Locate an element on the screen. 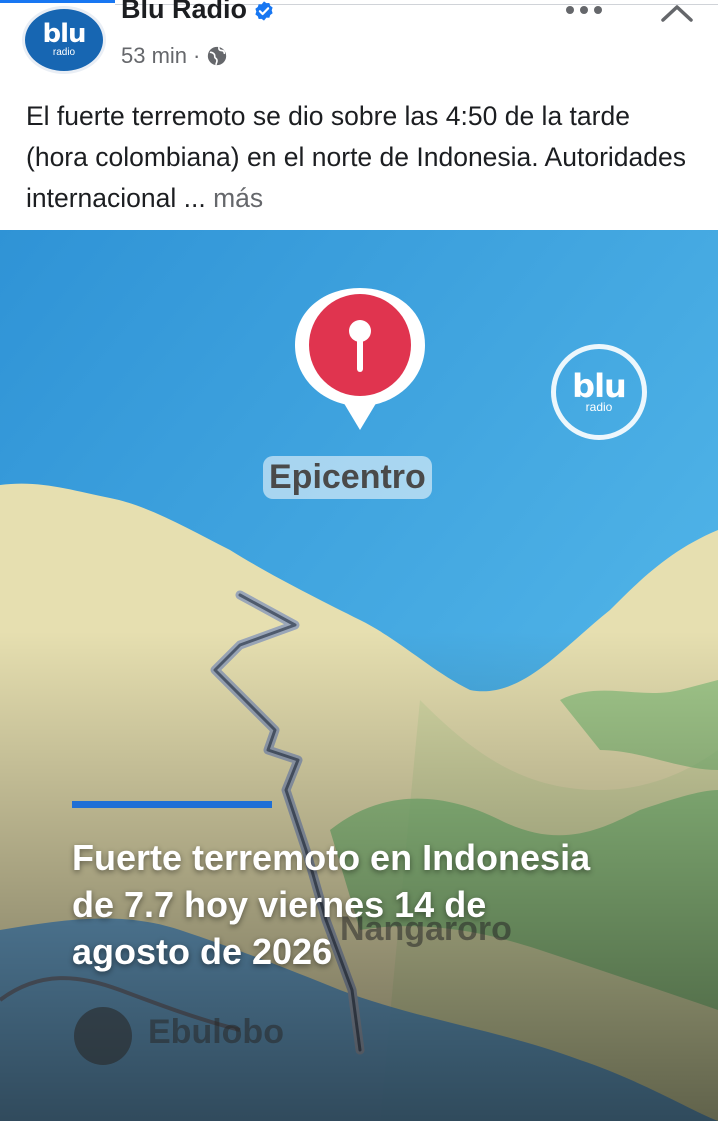 The image size is (718, 1121). avatar-logo-sub: radio is located at coordinates (64, 52).